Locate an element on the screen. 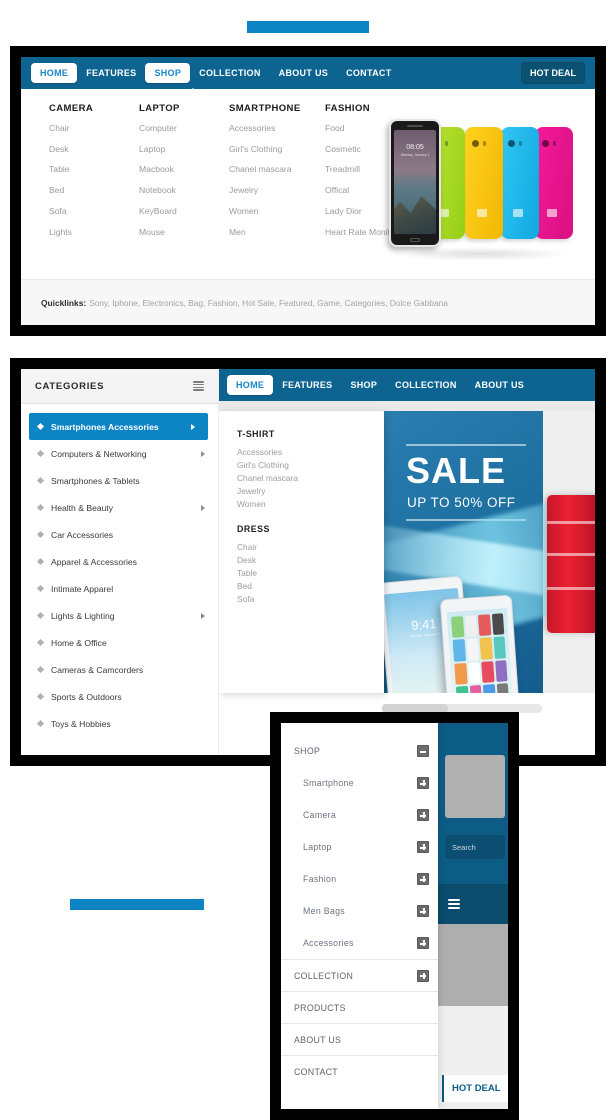  column-link: Desk is located at coordinates (94, 149).